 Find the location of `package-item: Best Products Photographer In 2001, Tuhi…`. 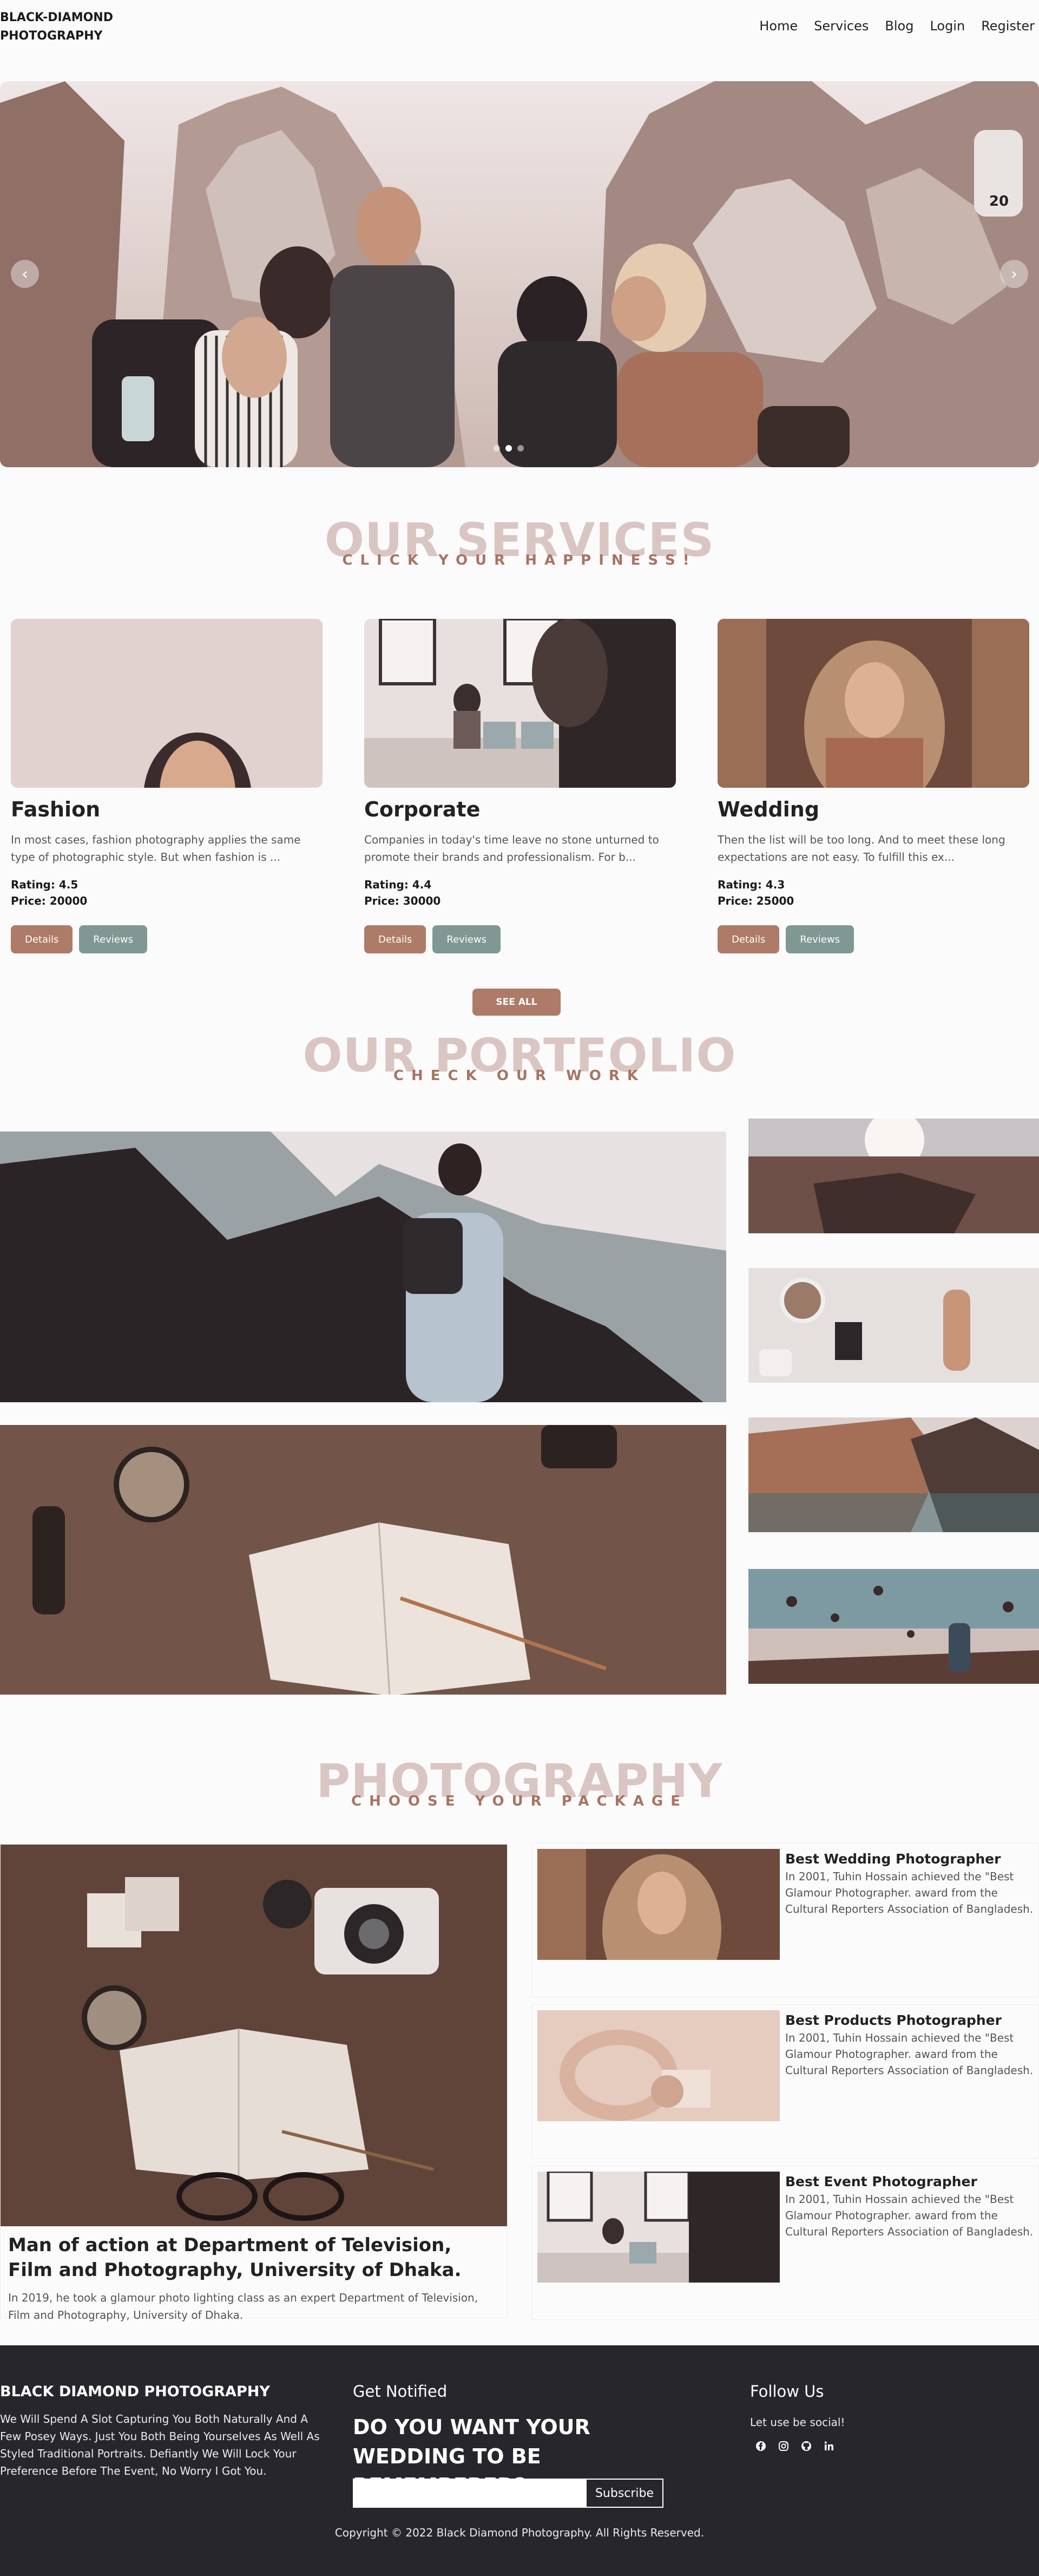

package-item: Best Products Photographer In 2001, Tuhi… is located at coordinates (785, 2081).